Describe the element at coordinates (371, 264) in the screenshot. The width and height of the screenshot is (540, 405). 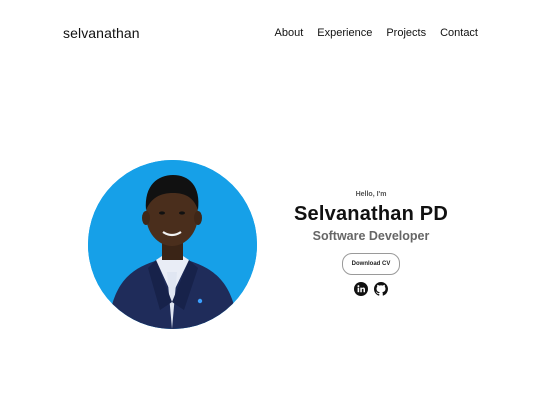
I see `download-cv-button: Download CV` at that location.